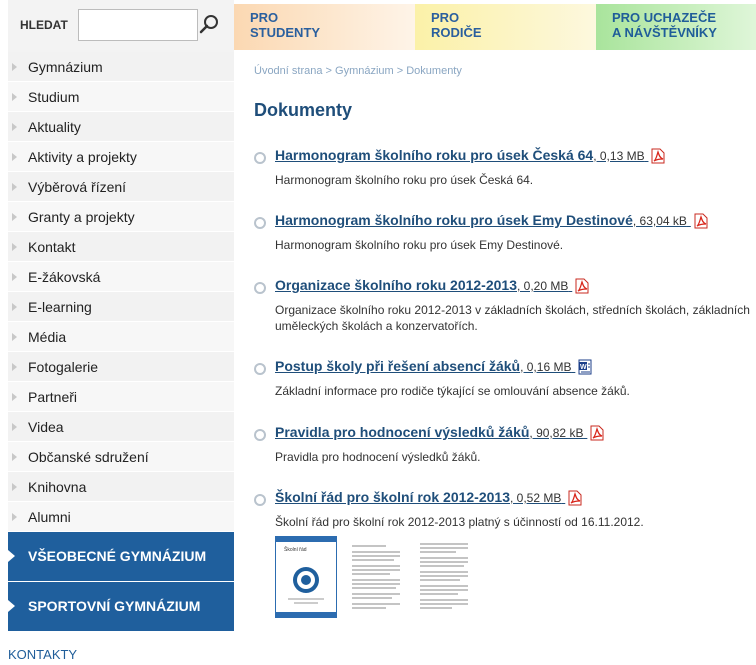 This screenshot has height=665, width=756. What do you see at coordinates (536, 498) in the screenshot?
I see `document-size: , 0,52 MB` at bounding box center [536, 498].